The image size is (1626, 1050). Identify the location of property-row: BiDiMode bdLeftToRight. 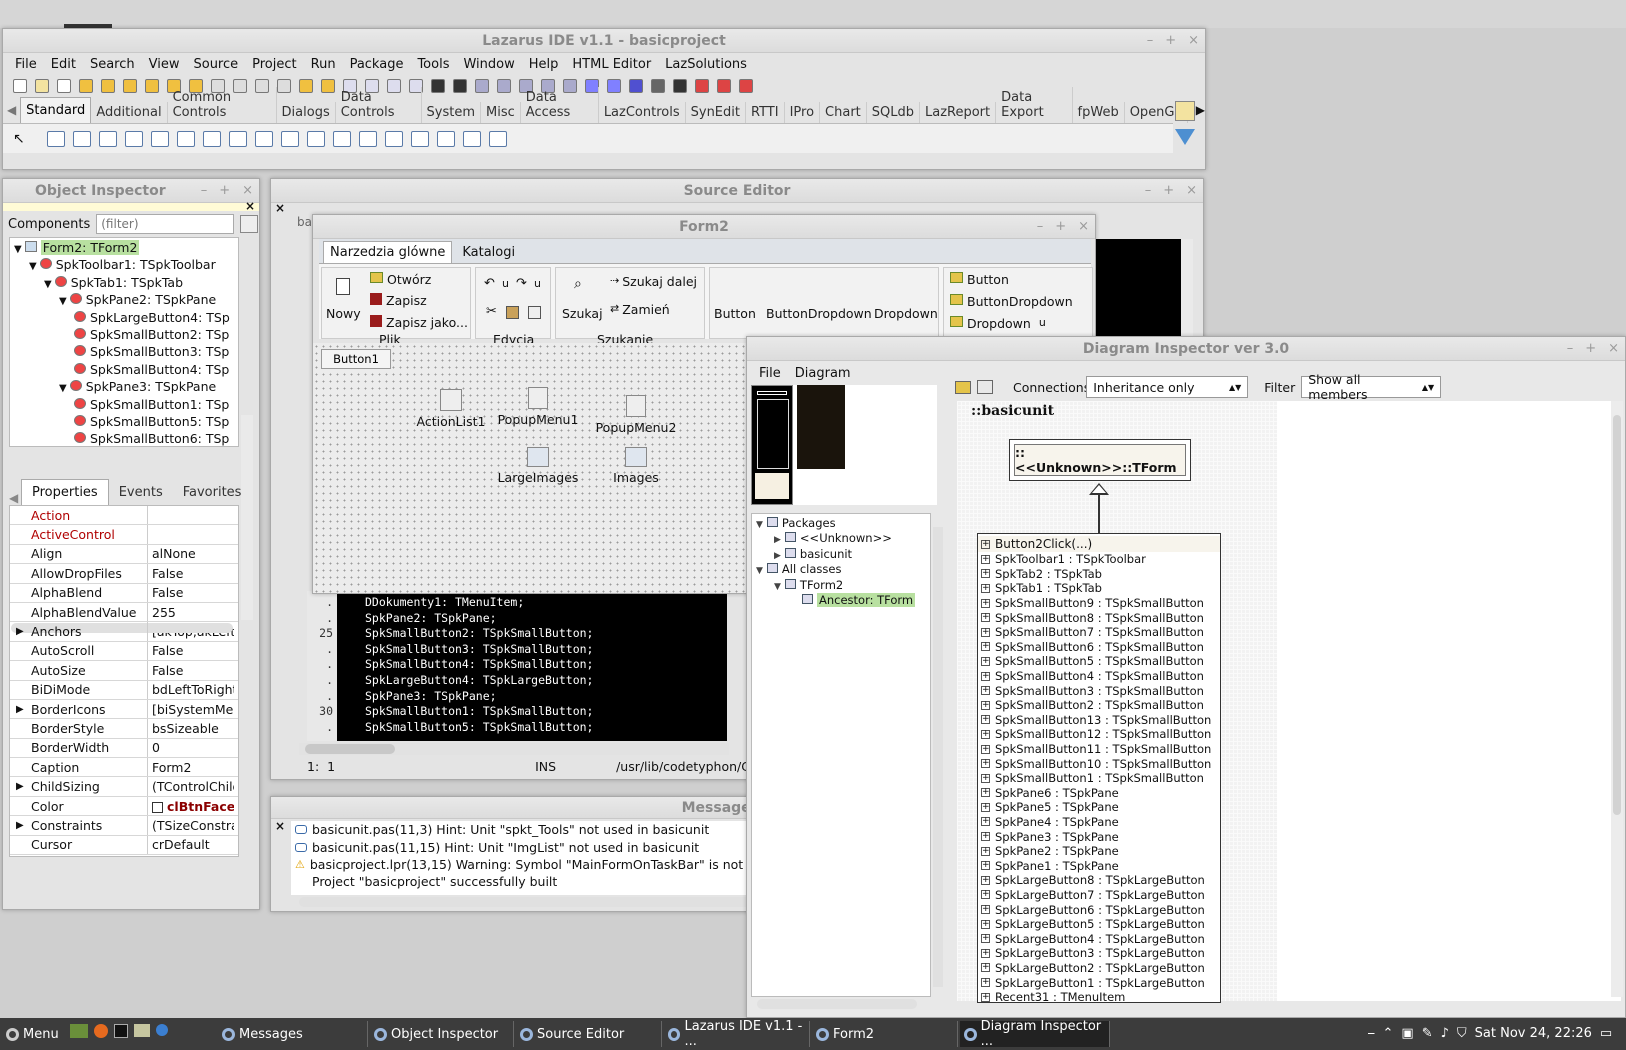
(124, 690).